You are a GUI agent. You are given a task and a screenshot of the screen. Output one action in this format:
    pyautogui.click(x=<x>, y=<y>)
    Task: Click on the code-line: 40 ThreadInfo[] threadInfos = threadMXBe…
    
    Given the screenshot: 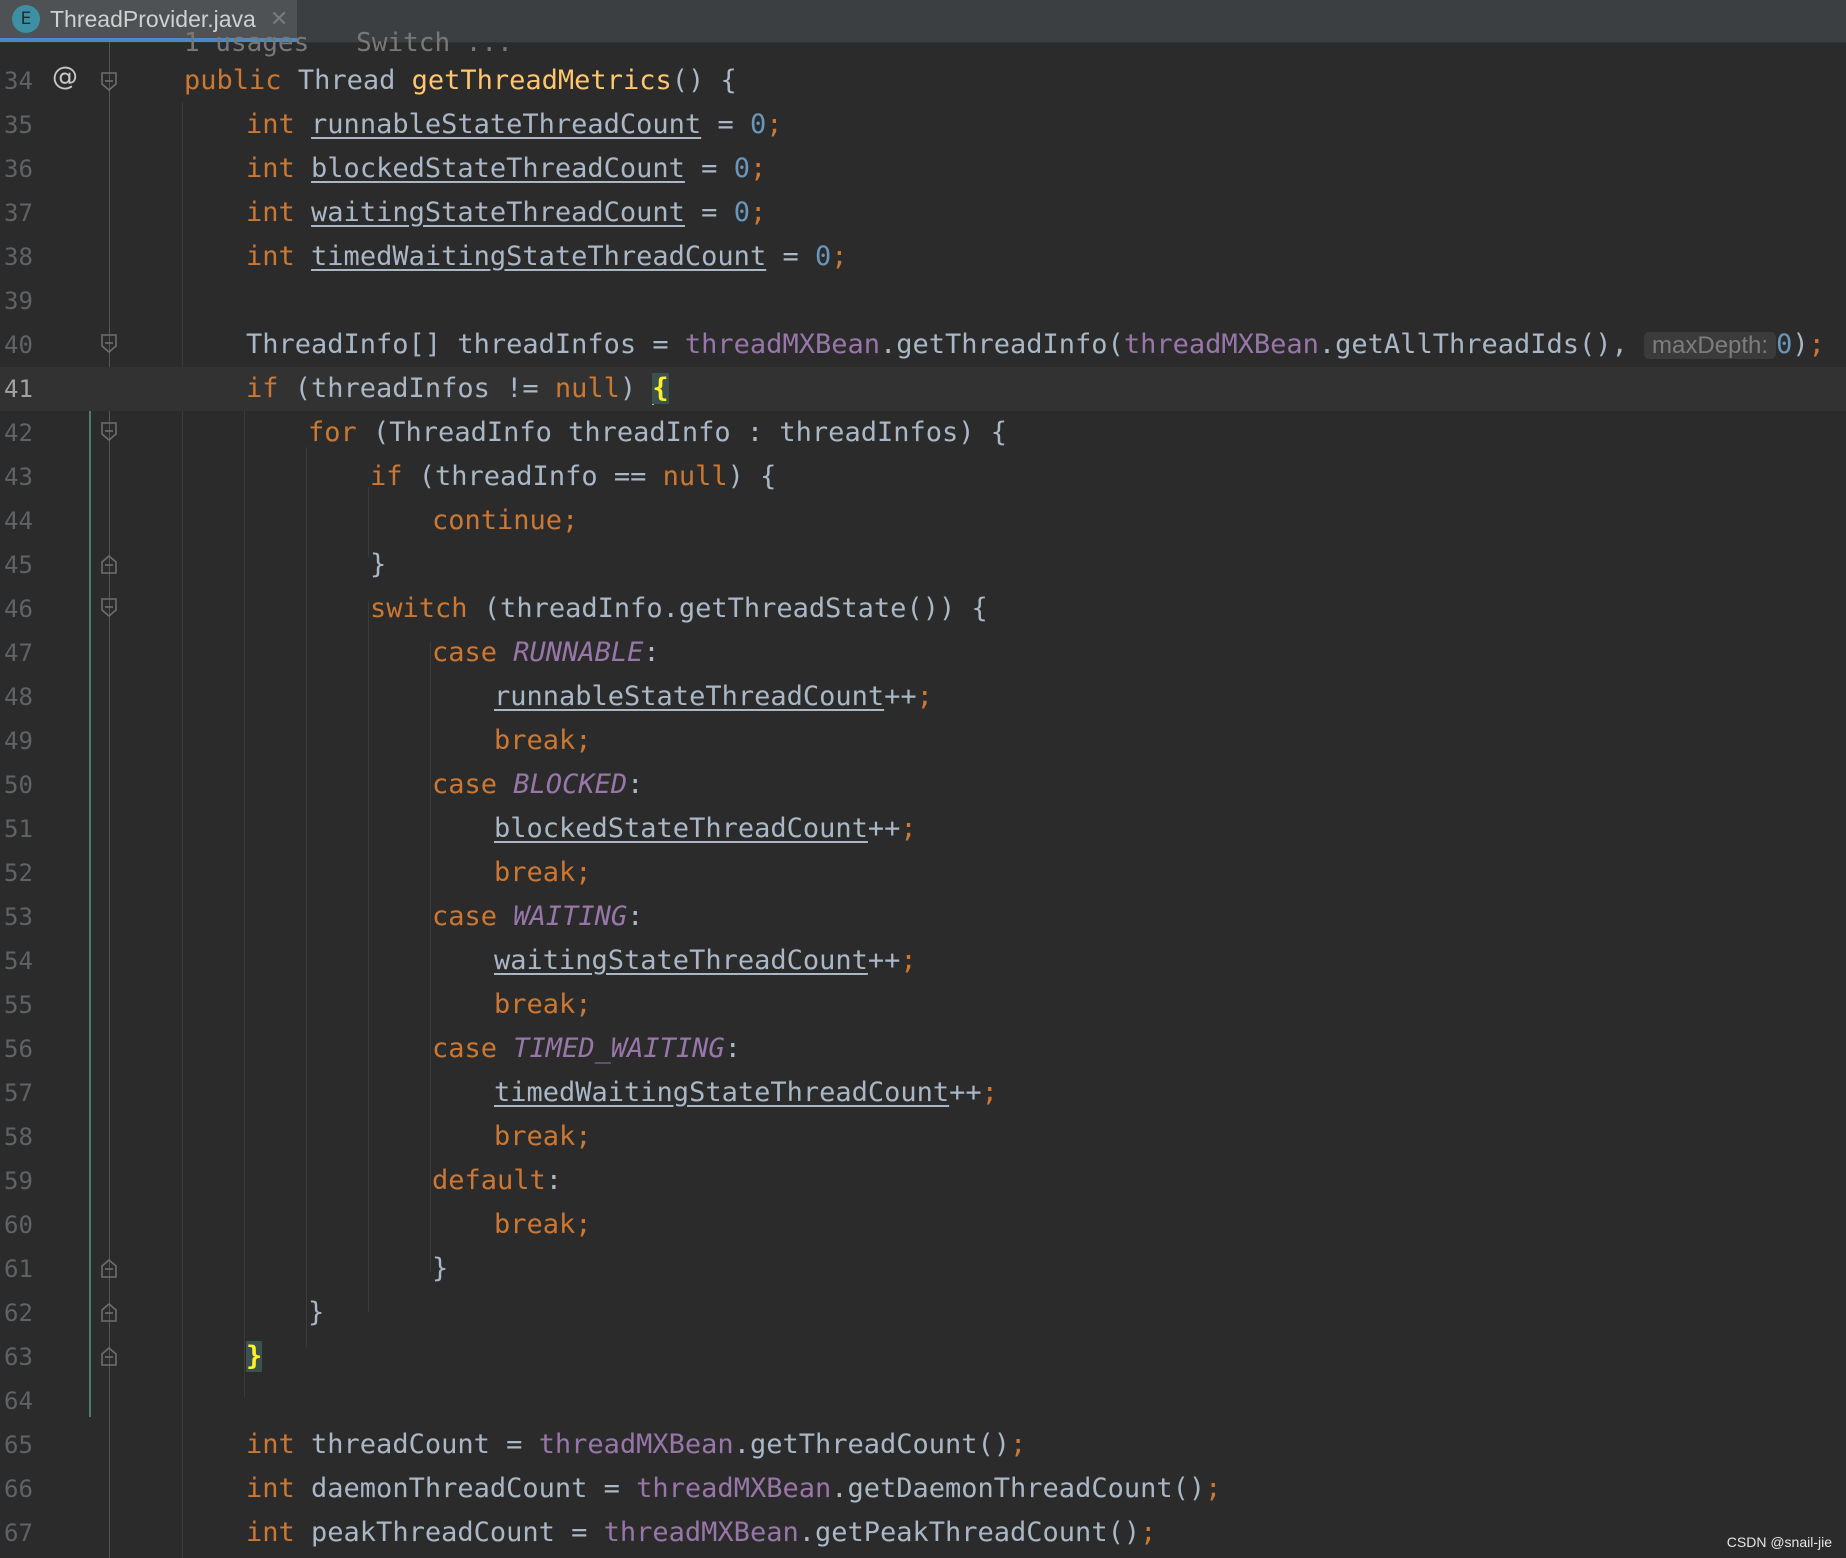 What is the action you would take?
    pyautogui.click(x=923, y=345)
    